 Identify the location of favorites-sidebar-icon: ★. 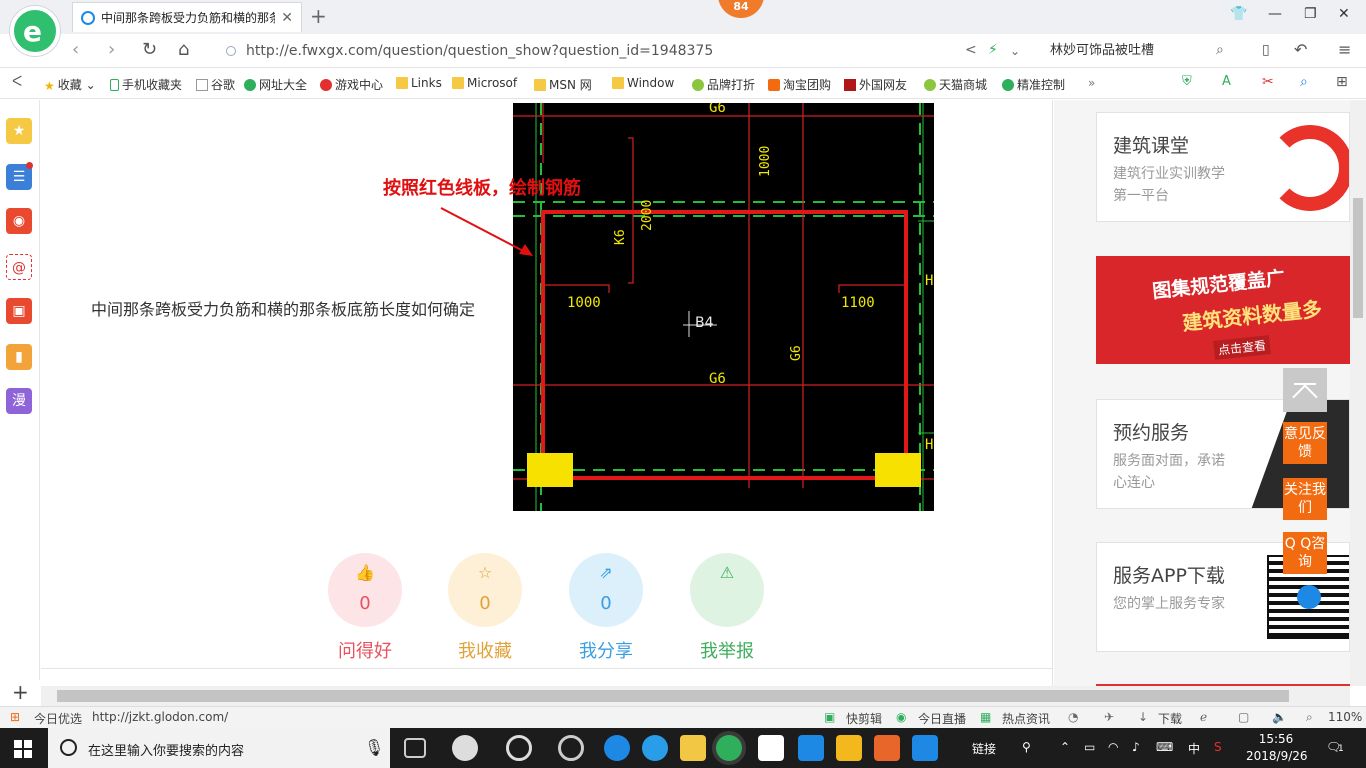
(19, 131).